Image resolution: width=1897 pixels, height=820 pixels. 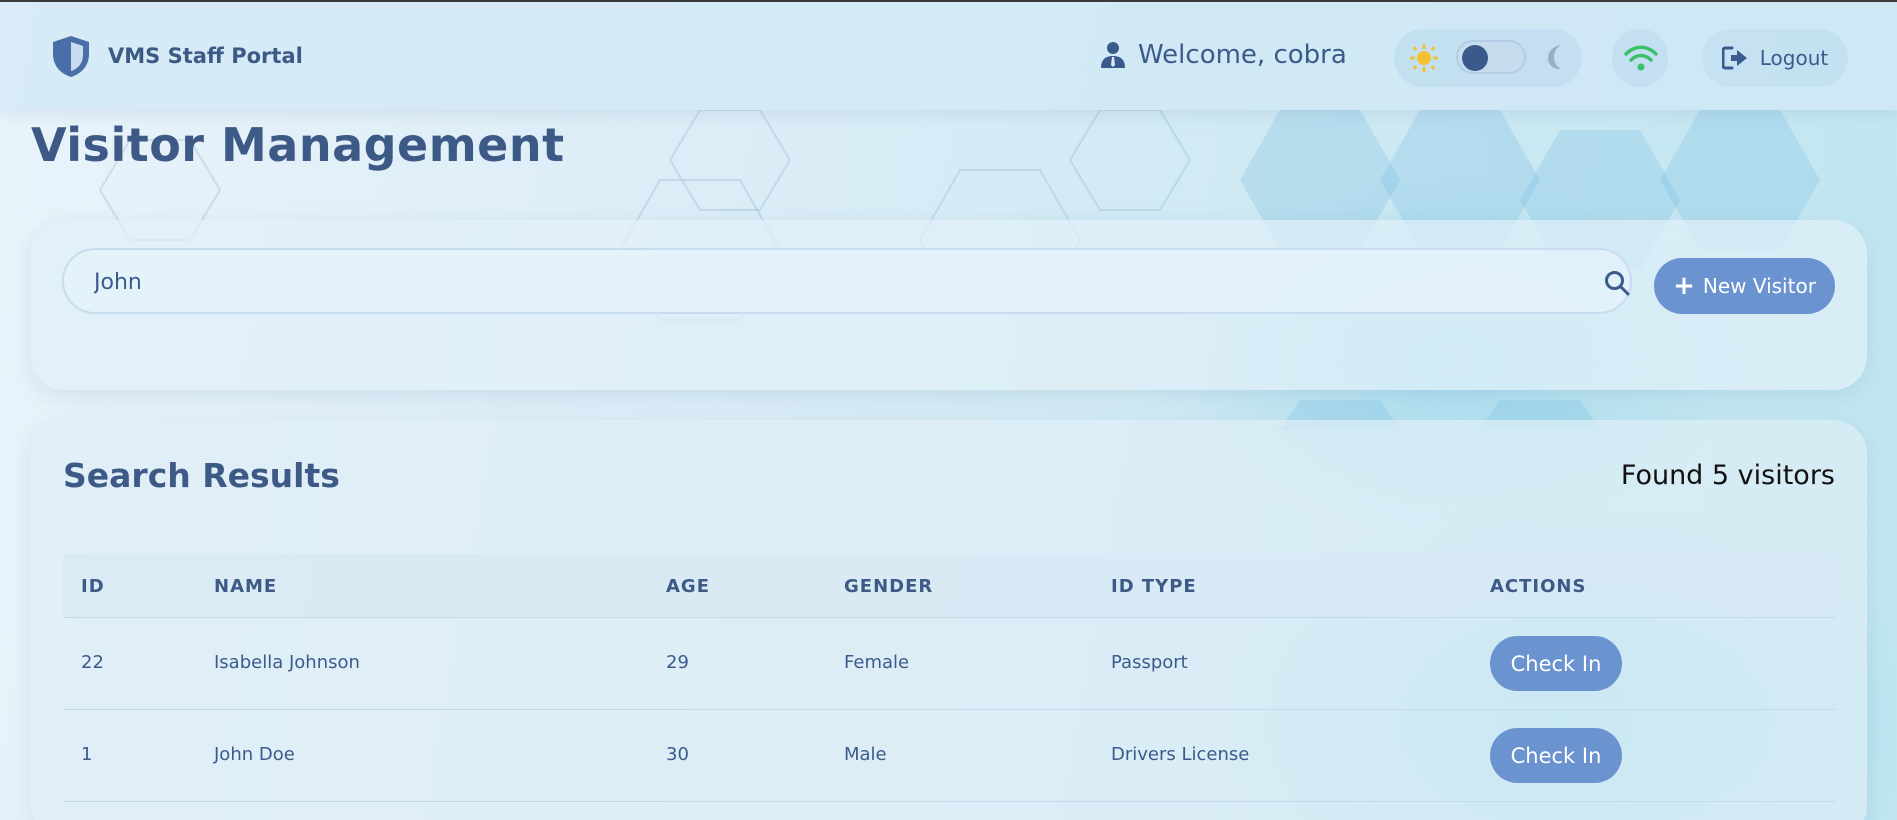 What do you see at coordinates (1149, 662) in the screenshot?
I see `cell-id-type: Passport` at bounding box center [1149, 662].